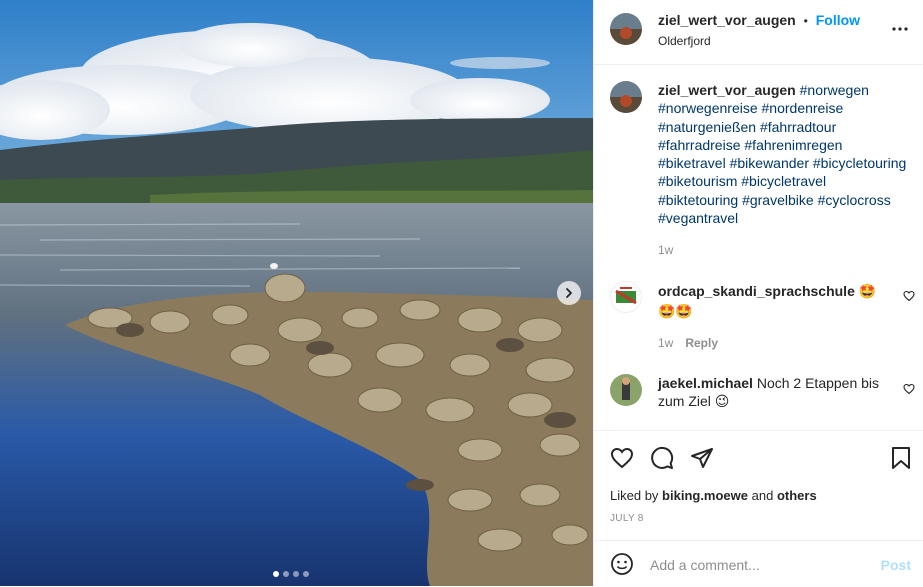 Image resolution: width=923 pixels, height=587 pixels. I want to click on like-button, so click(622, 460).